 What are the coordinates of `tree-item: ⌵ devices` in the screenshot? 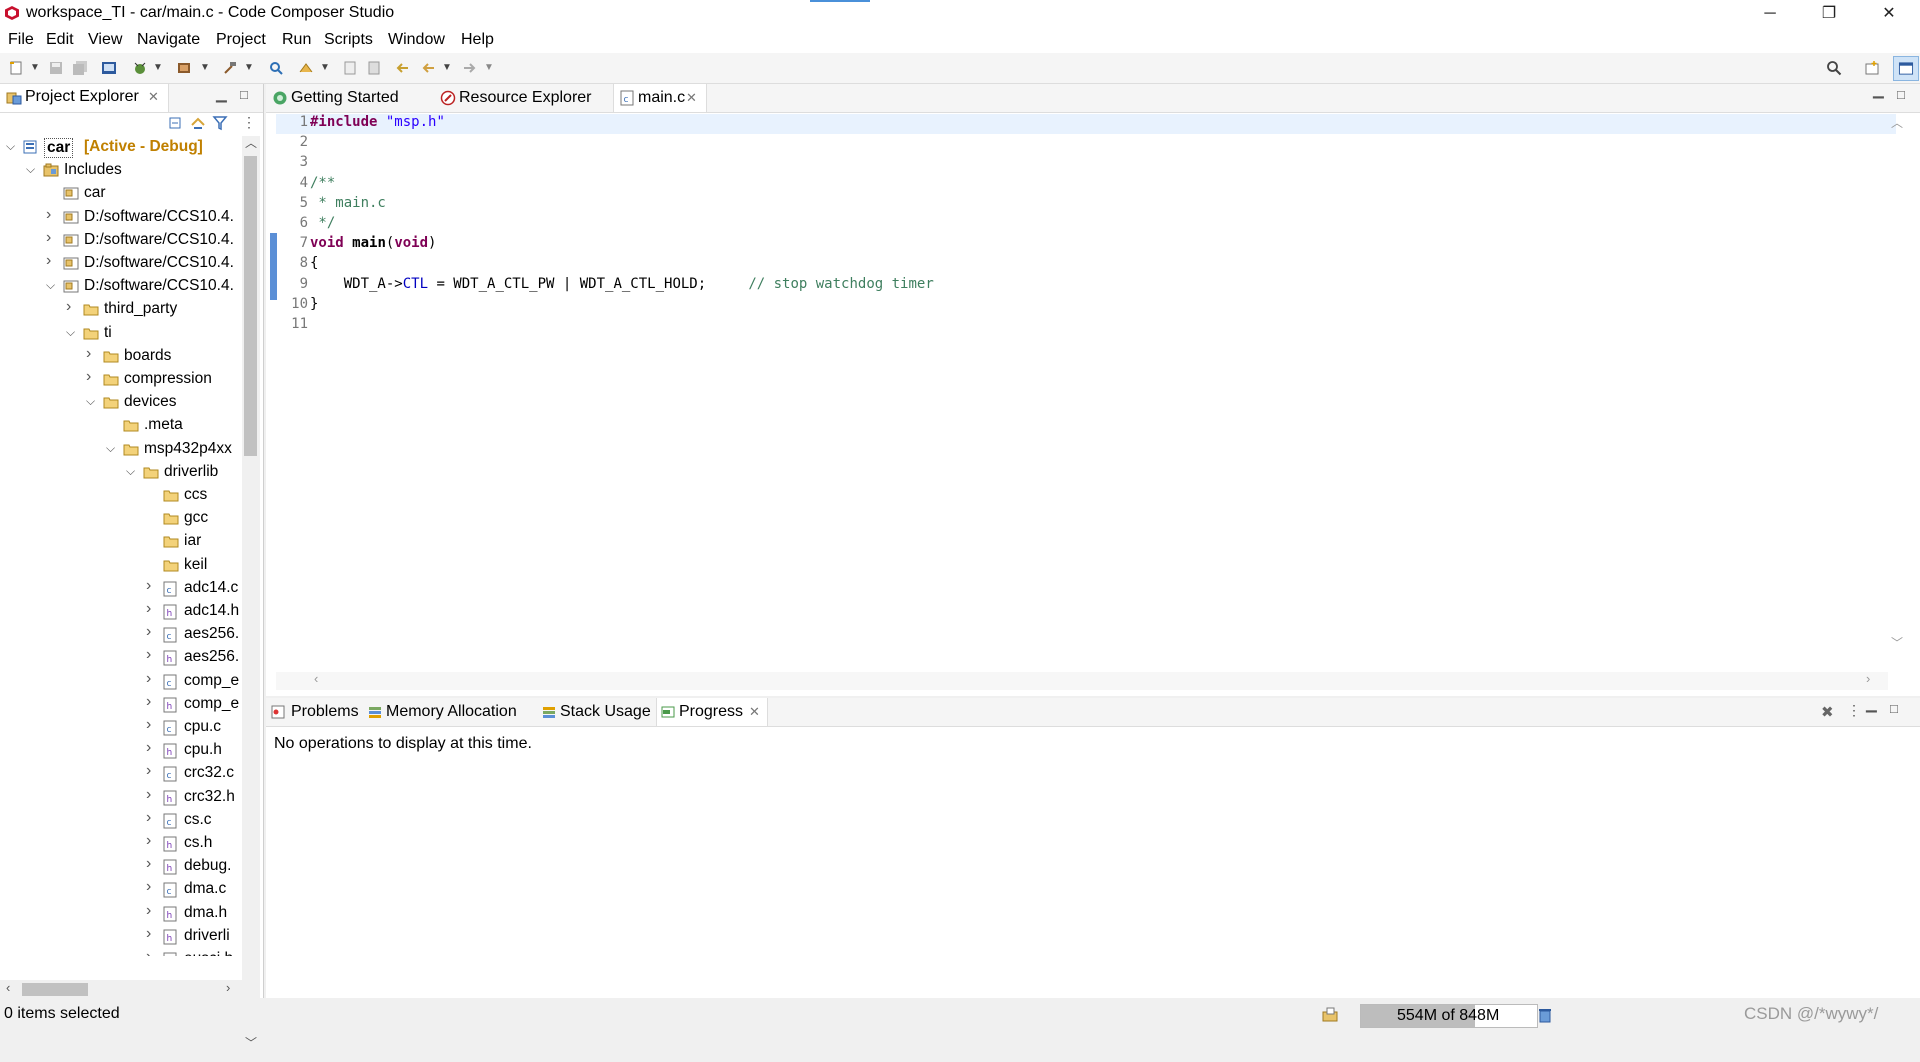 It's located at (121, 402).